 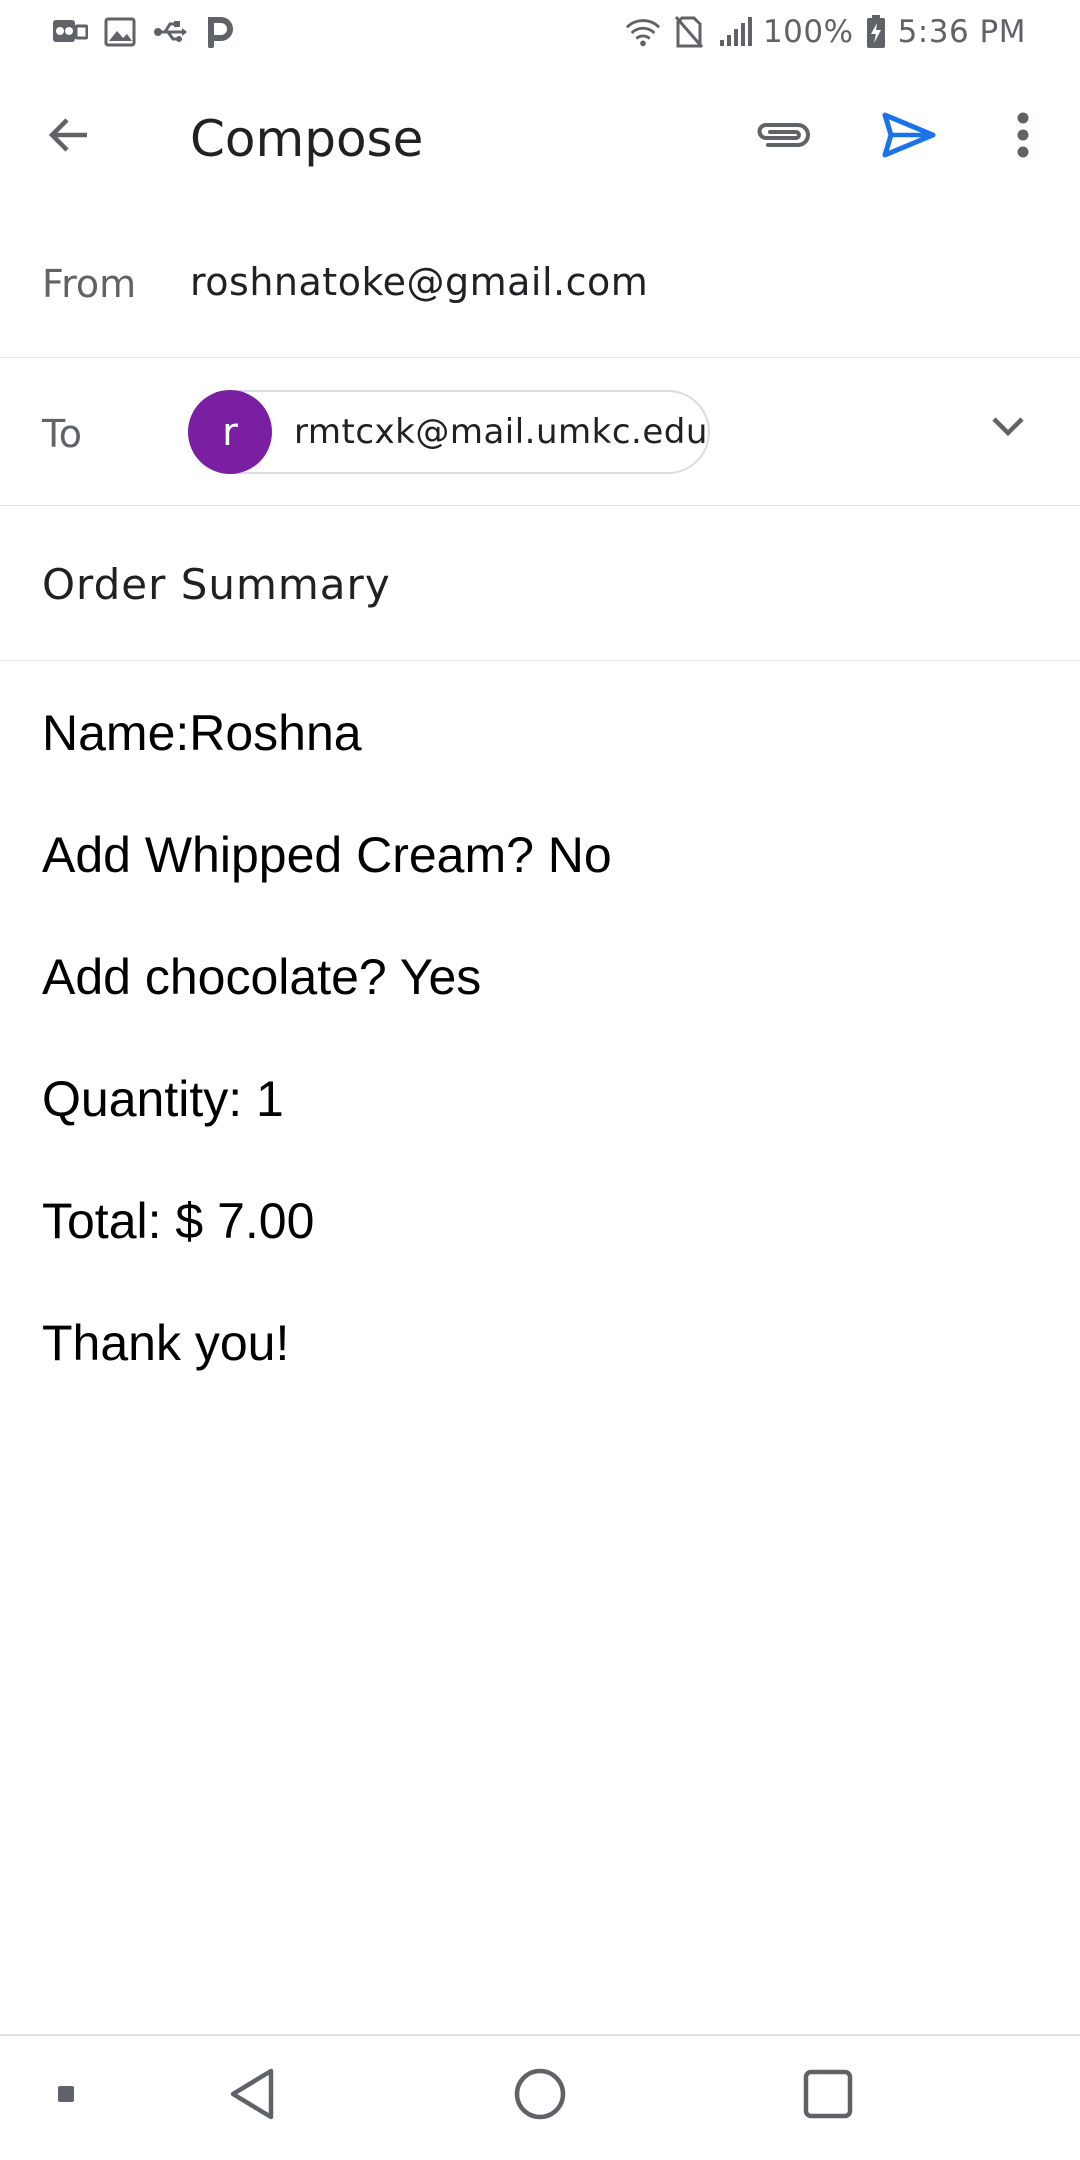 What do you see at coordinates (163, 1099) in the screenshot?
I see `body-line: Quantity: 1` at bounding box center [163, 1099].